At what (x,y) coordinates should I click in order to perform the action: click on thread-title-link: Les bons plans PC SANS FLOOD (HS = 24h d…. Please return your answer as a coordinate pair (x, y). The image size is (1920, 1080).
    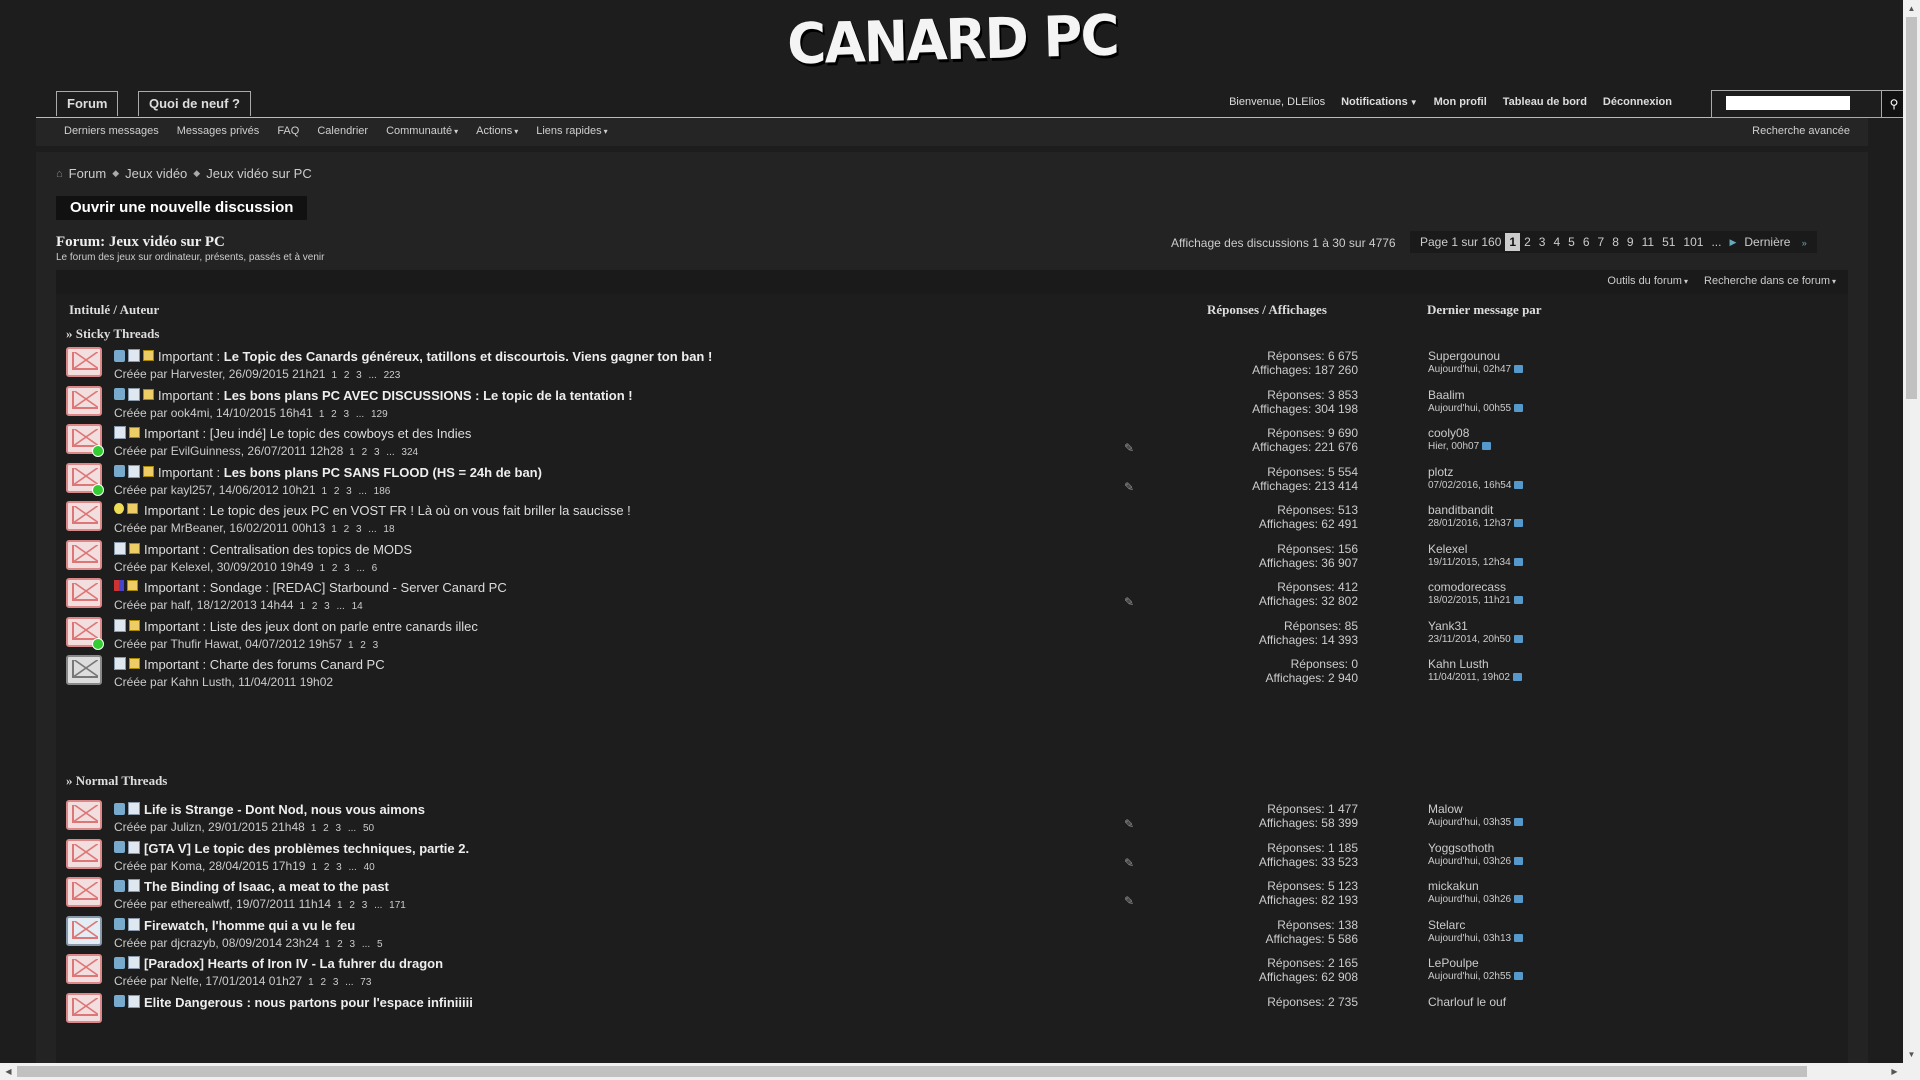
    Looking at the image, I should click on (383, 472).